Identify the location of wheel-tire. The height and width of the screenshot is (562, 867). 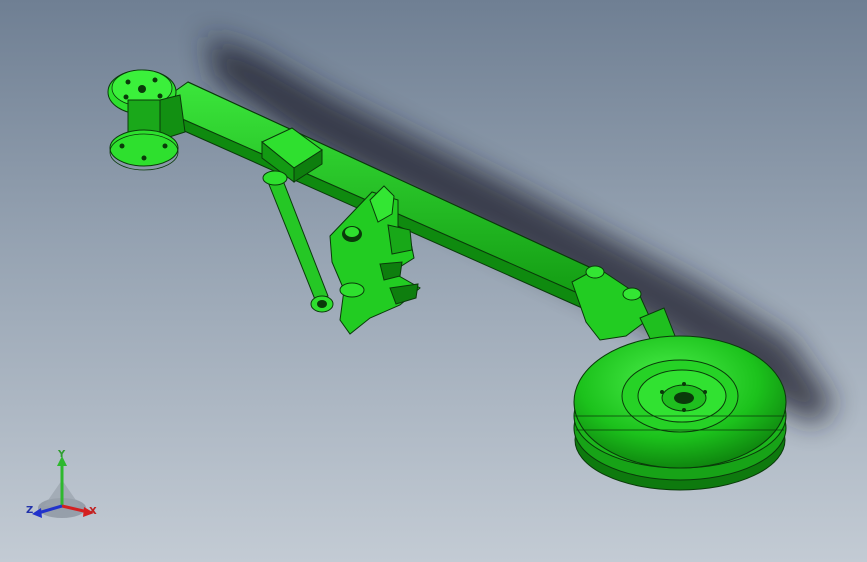
(680, 413).